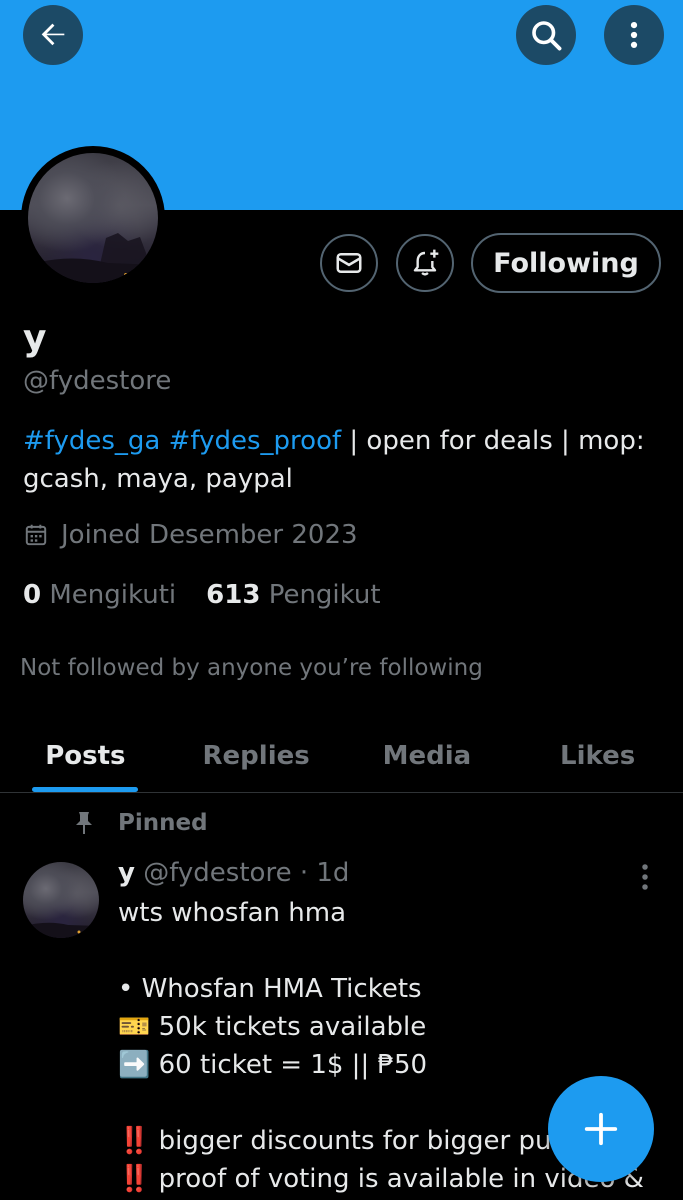 This screenshot has width=683, height=1200. Describe the element at coordinates (97, 381) in the screenshot. I see `profile-handle: @fydestore` at that location.